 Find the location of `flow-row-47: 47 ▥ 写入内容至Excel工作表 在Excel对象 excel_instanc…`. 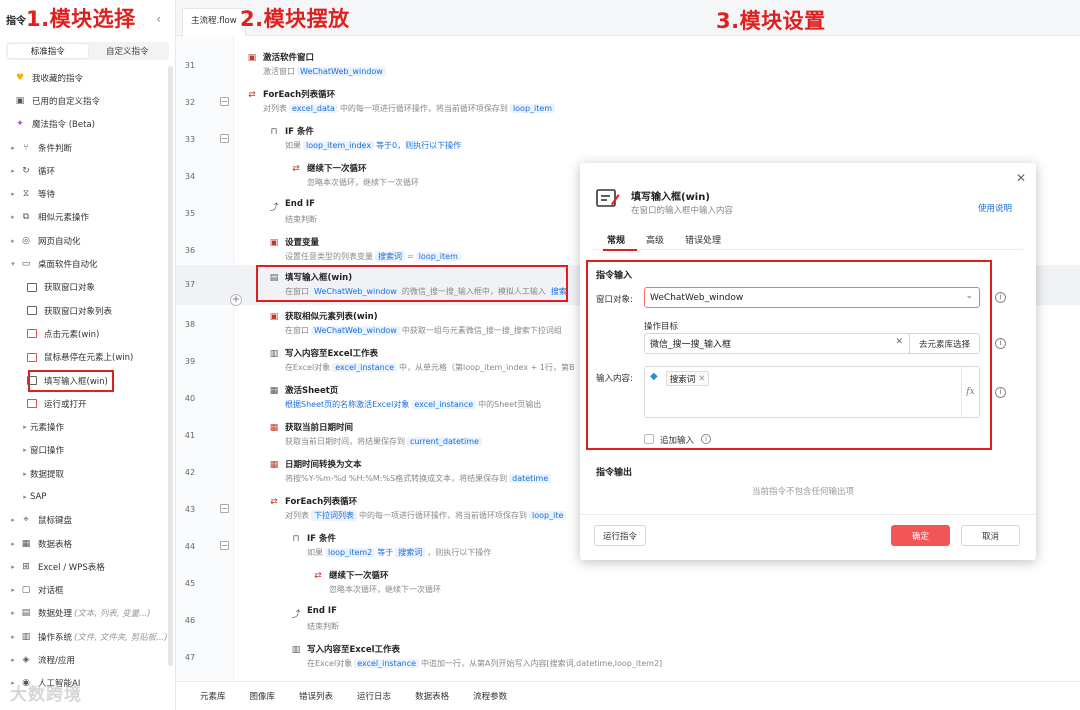

flow-row-47: 47 ▥ 写入内容至Excel工作表 在Excel对象 excel_instanc… is located at coordinates (628, 657).